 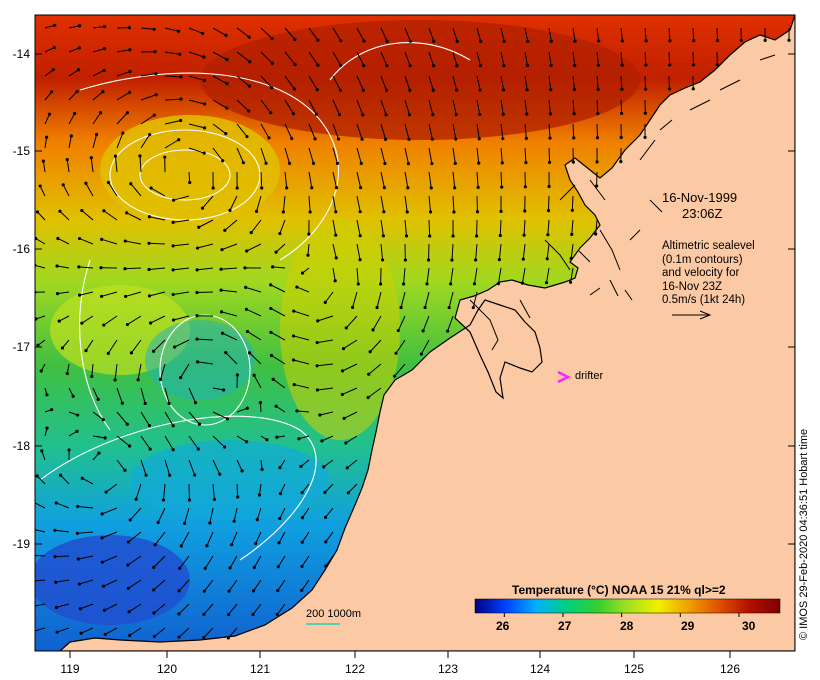 I want to click on colorbar-label: 26, so click(x=503, y=626).